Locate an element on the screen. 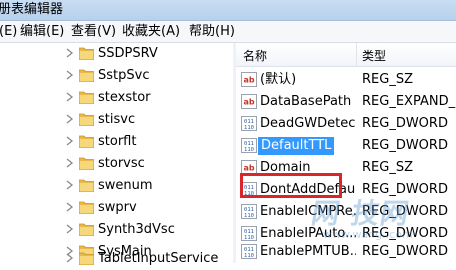 This screenshot has height=270, width=456. tree-item: SstpSvc is located at coordinates (116, 76).